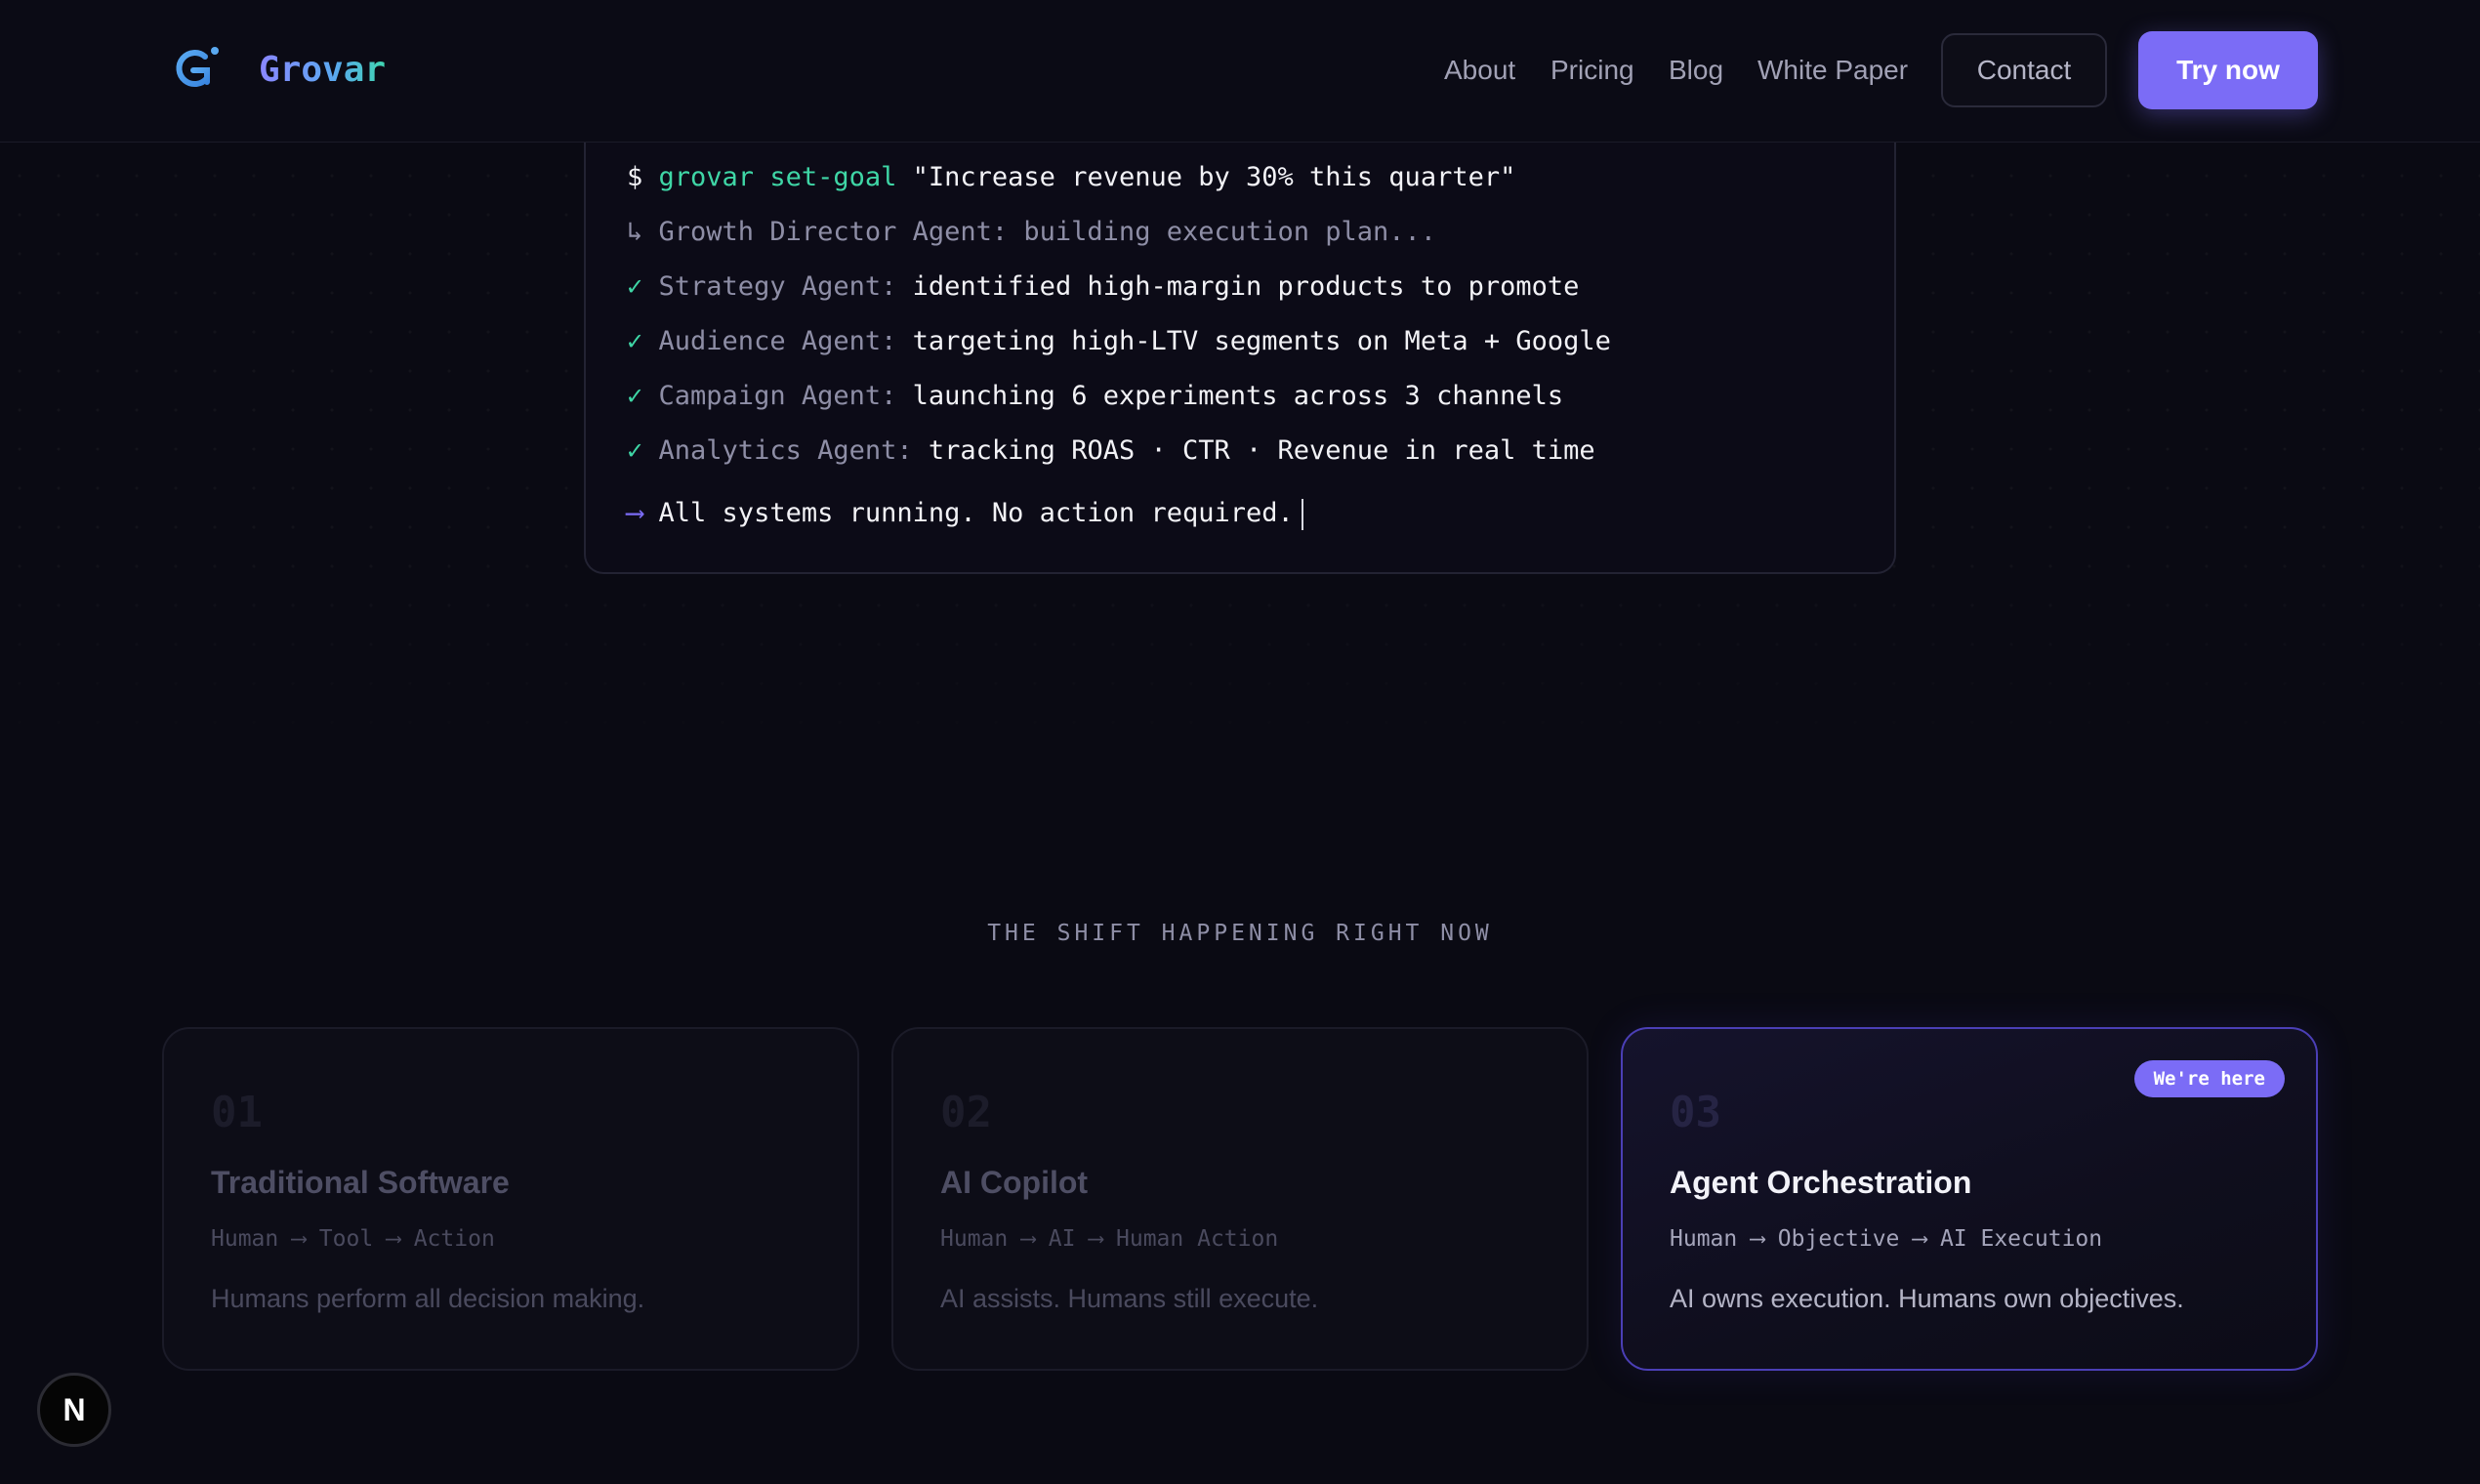 The height and width of the screenshot is (1484, 2480). Describe the element at coordinates (2228, 70) in the screenshot. I see `try-now-button: Try now` at that location.